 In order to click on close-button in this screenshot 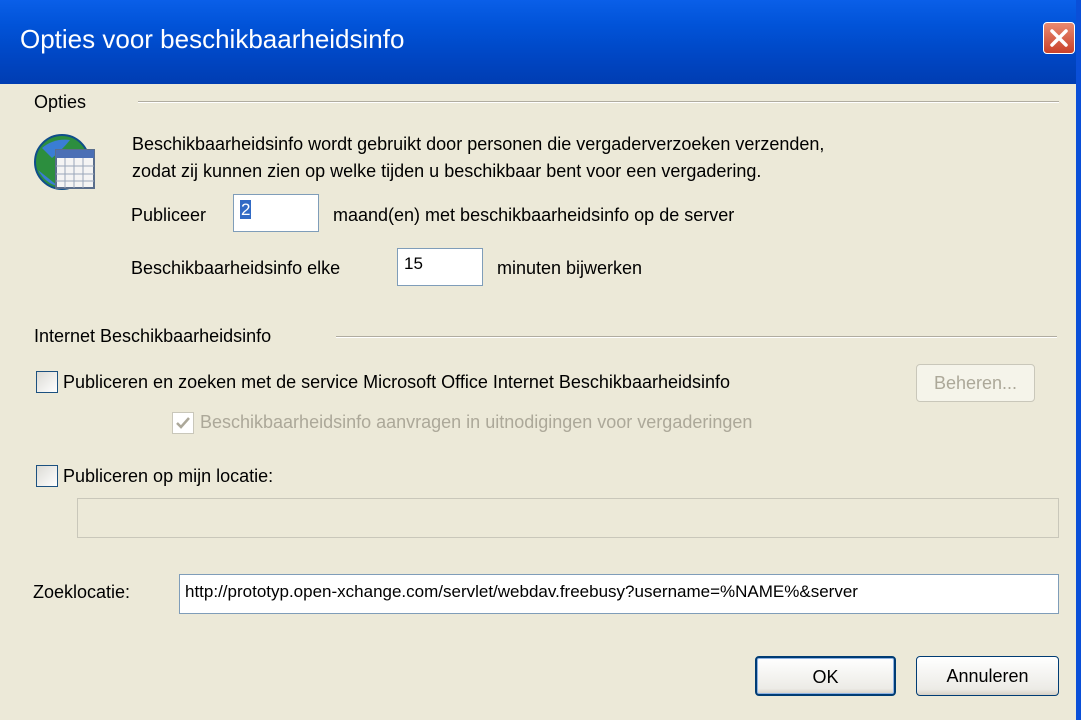, I will do `click(1059, 38)`.